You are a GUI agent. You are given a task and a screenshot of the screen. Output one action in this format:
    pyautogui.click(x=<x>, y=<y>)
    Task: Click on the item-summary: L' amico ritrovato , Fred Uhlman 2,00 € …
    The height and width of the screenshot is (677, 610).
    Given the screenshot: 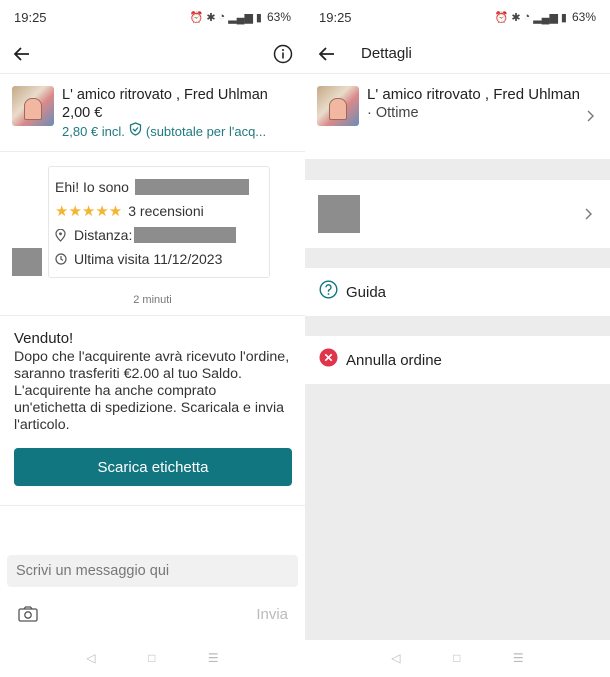 What is the action you would take?
    pyautogui.click(x=152, y=113)
    